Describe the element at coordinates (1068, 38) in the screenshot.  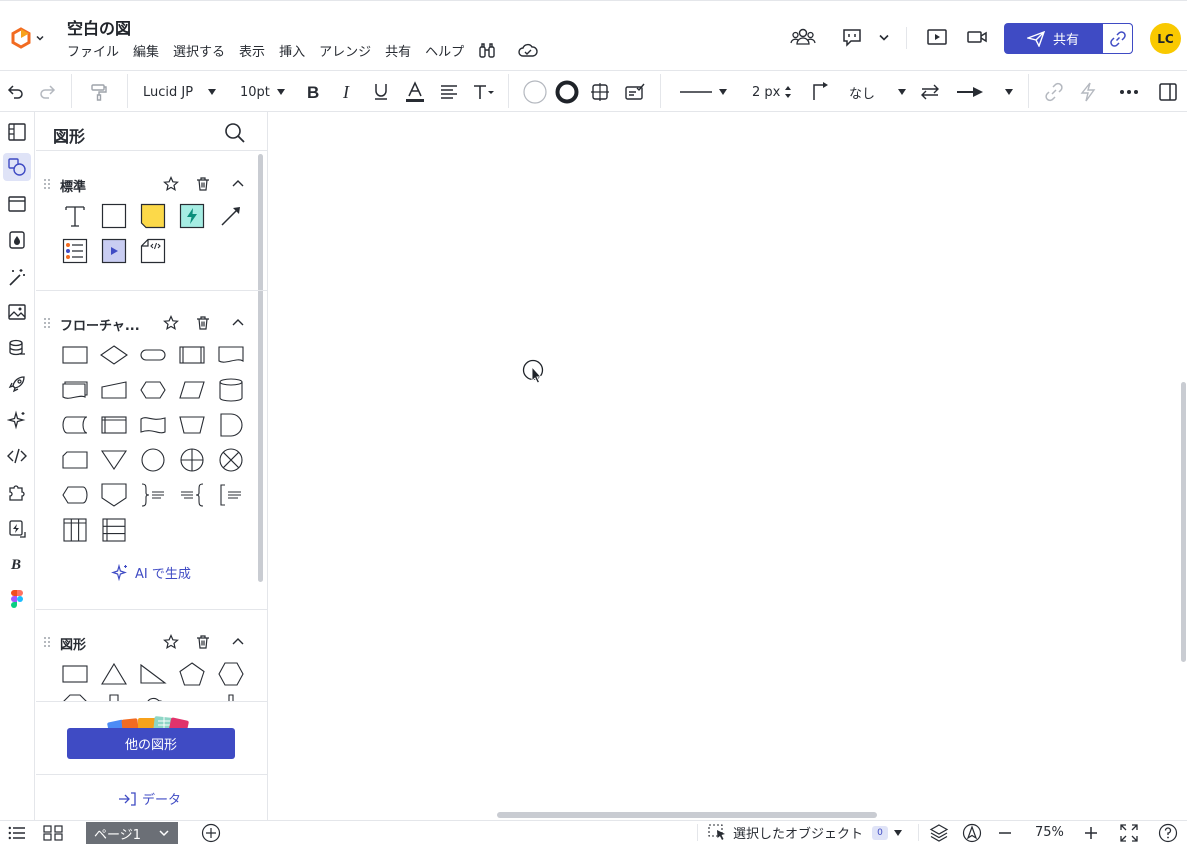
I see `share-button: 共有` at that location.